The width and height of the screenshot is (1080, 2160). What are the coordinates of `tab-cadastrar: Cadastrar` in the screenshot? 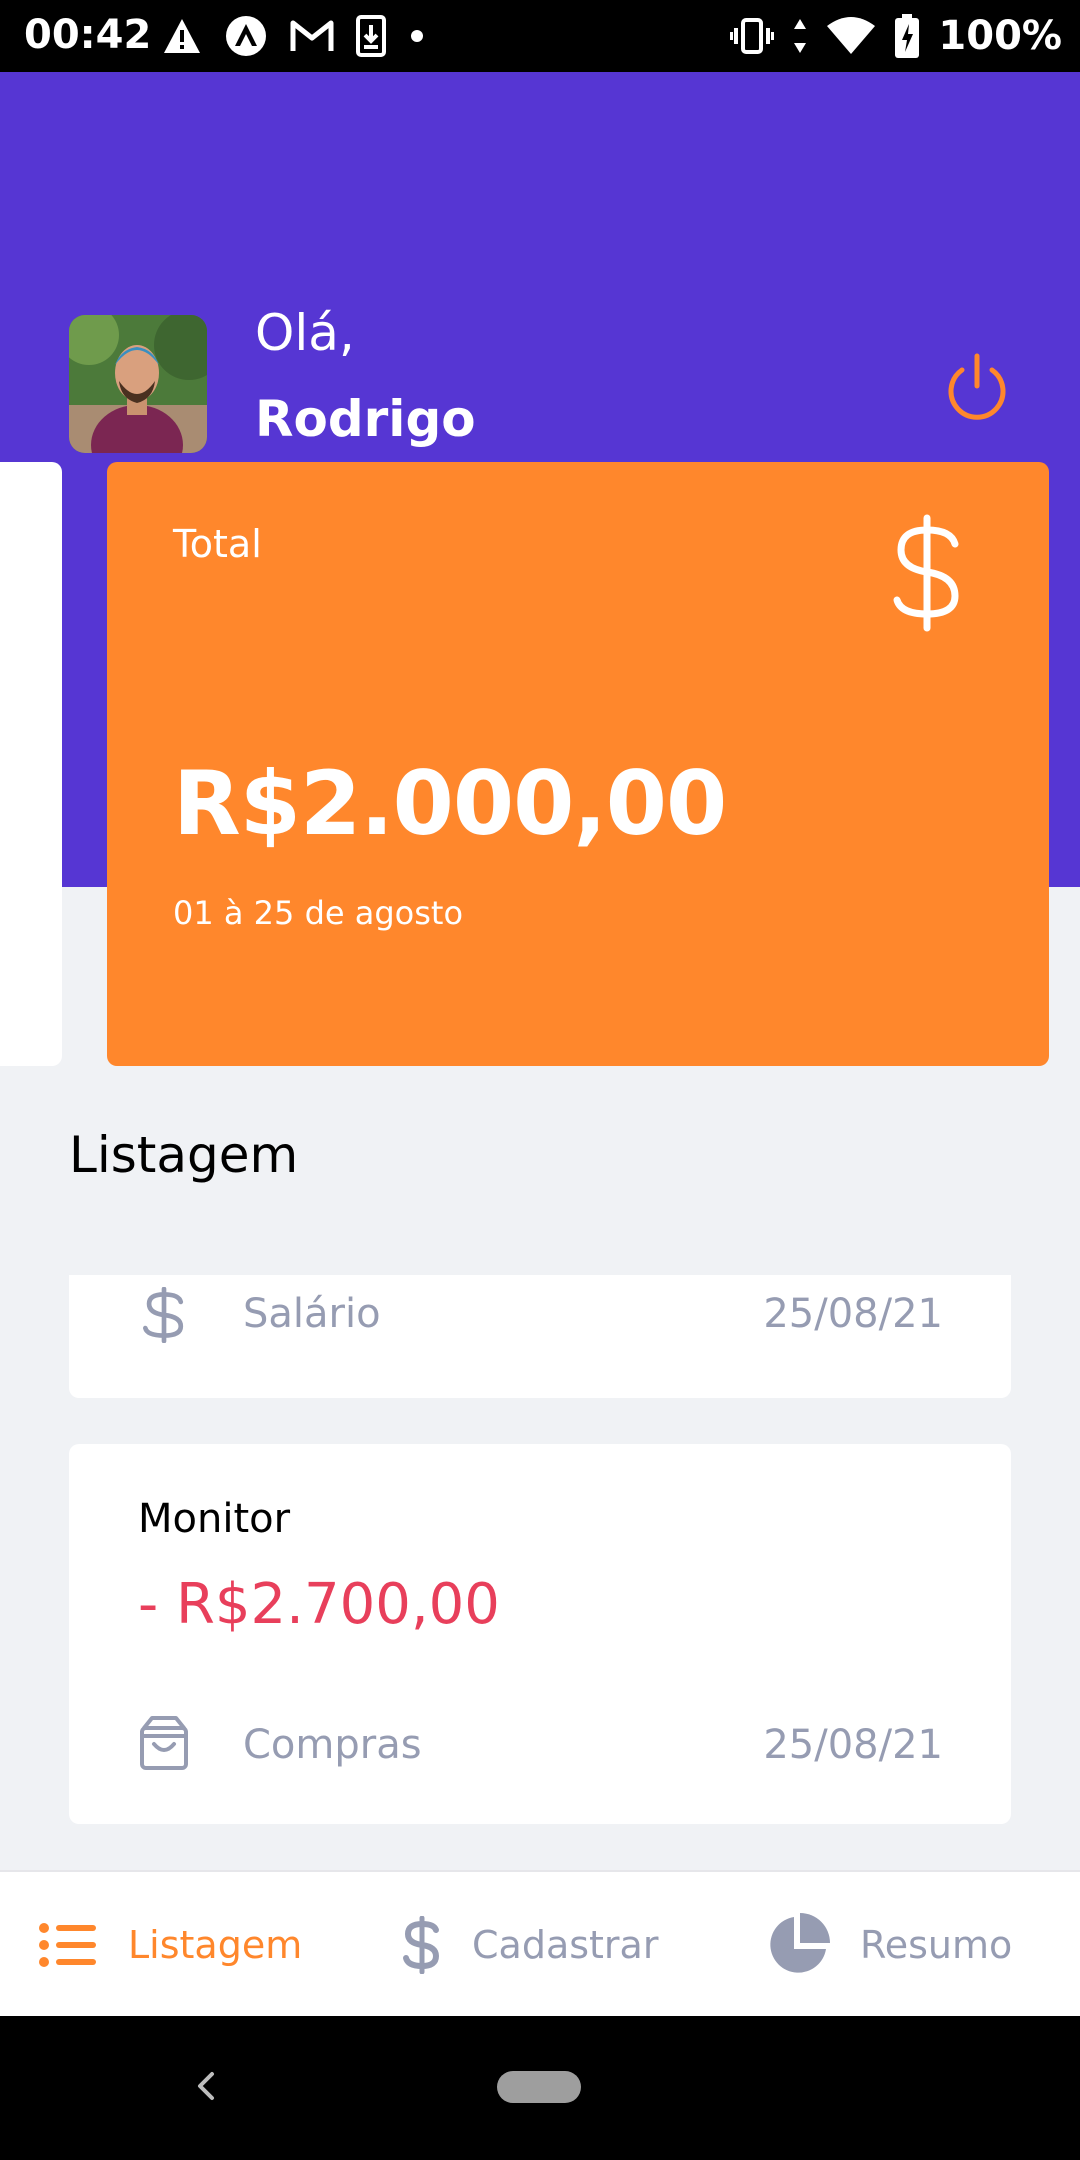 It's located at (530, 1945).